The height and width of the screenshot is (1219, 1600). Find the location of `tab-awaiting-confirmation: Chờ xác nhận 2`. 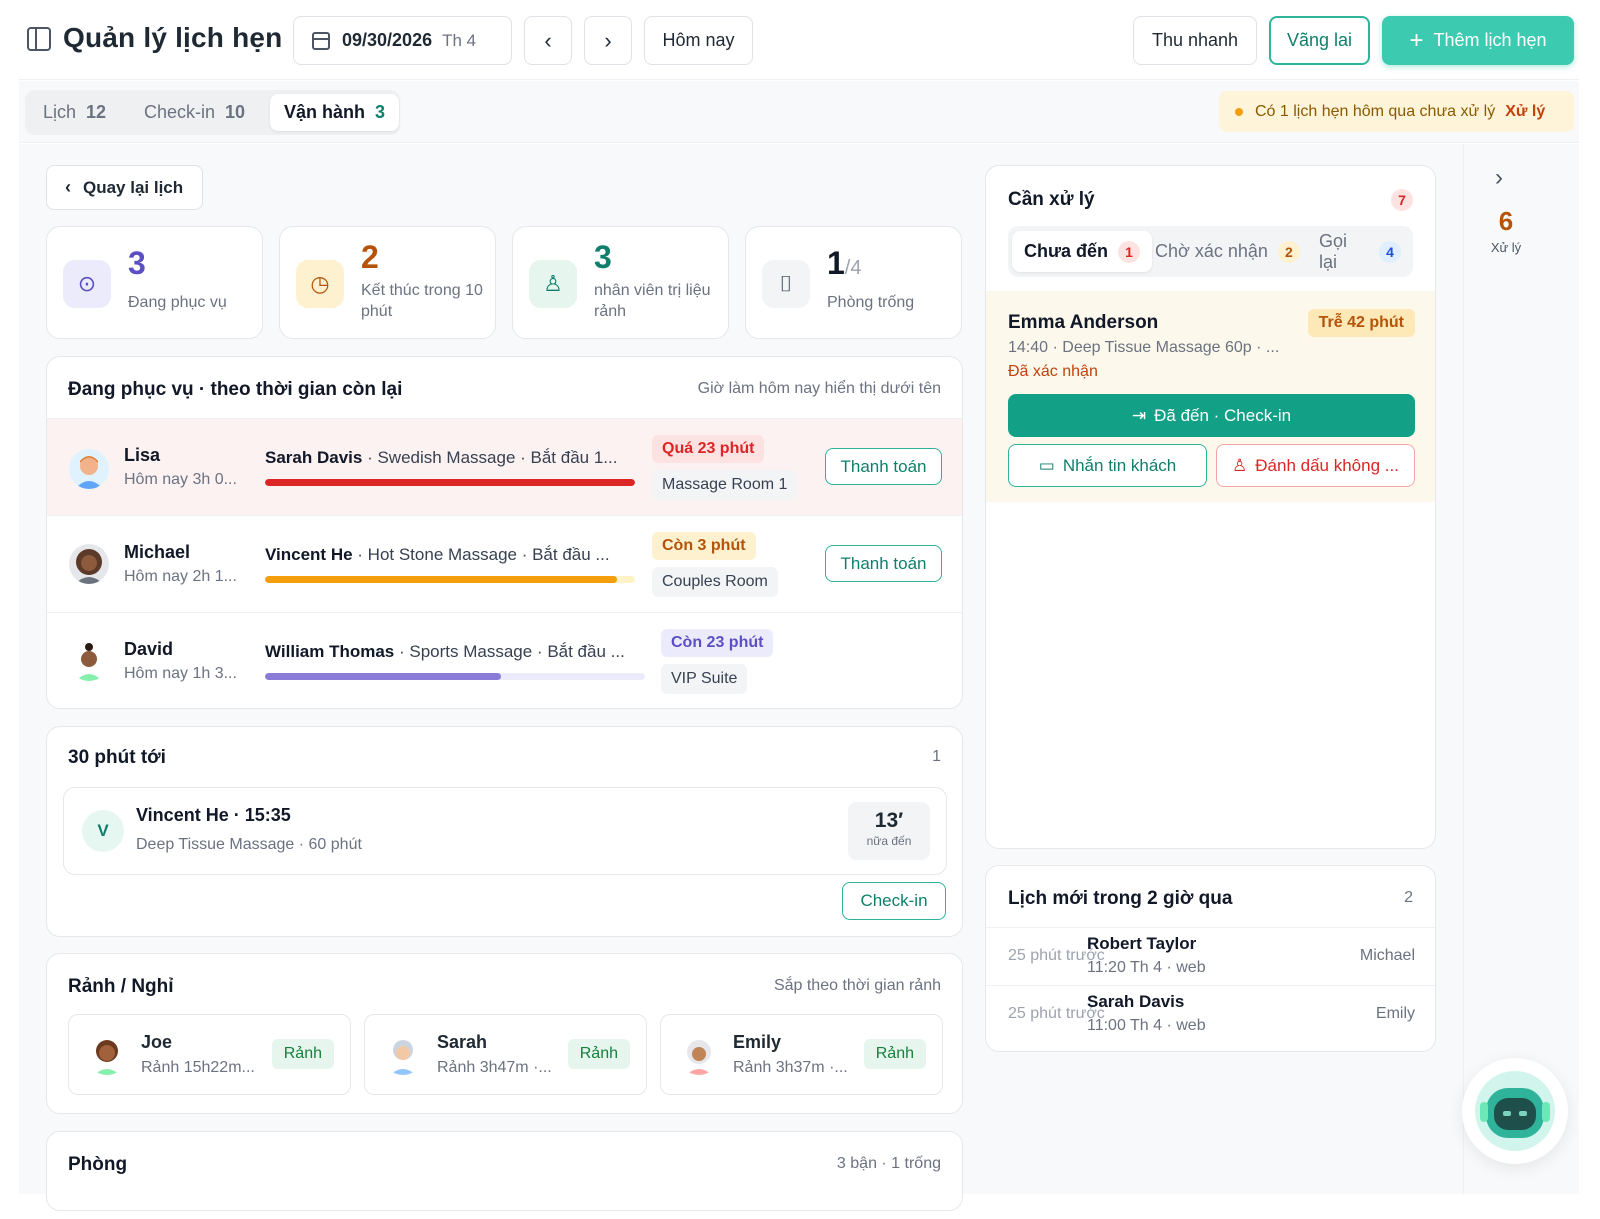

tab-awaiting-confirmation: Chờ xác nhận 2 is located at coordinates (1227, 251).